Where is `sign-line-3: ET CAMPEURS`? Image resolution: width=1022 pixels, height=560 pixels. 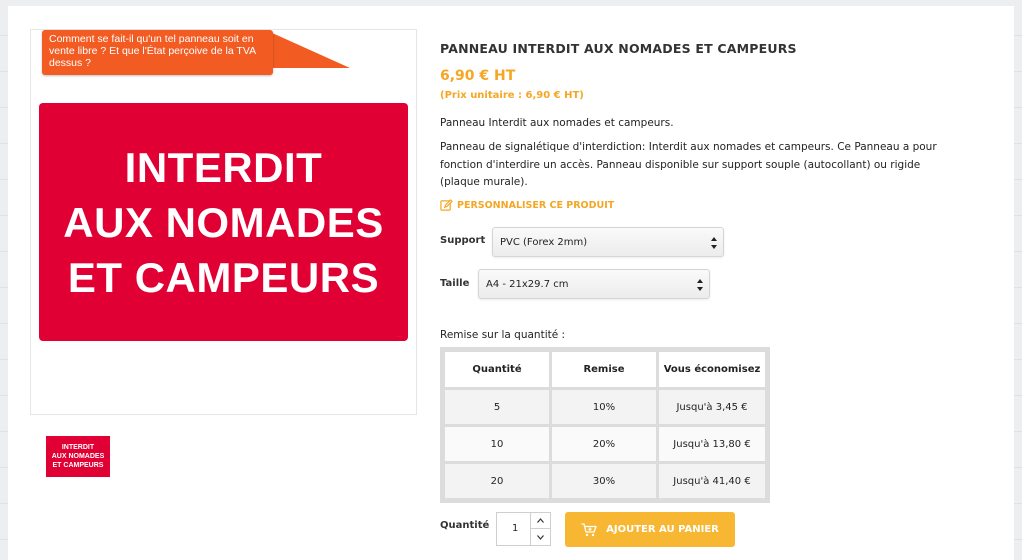
sign-line-3: ET CAMPEURS is located at coordinates (223, 277).